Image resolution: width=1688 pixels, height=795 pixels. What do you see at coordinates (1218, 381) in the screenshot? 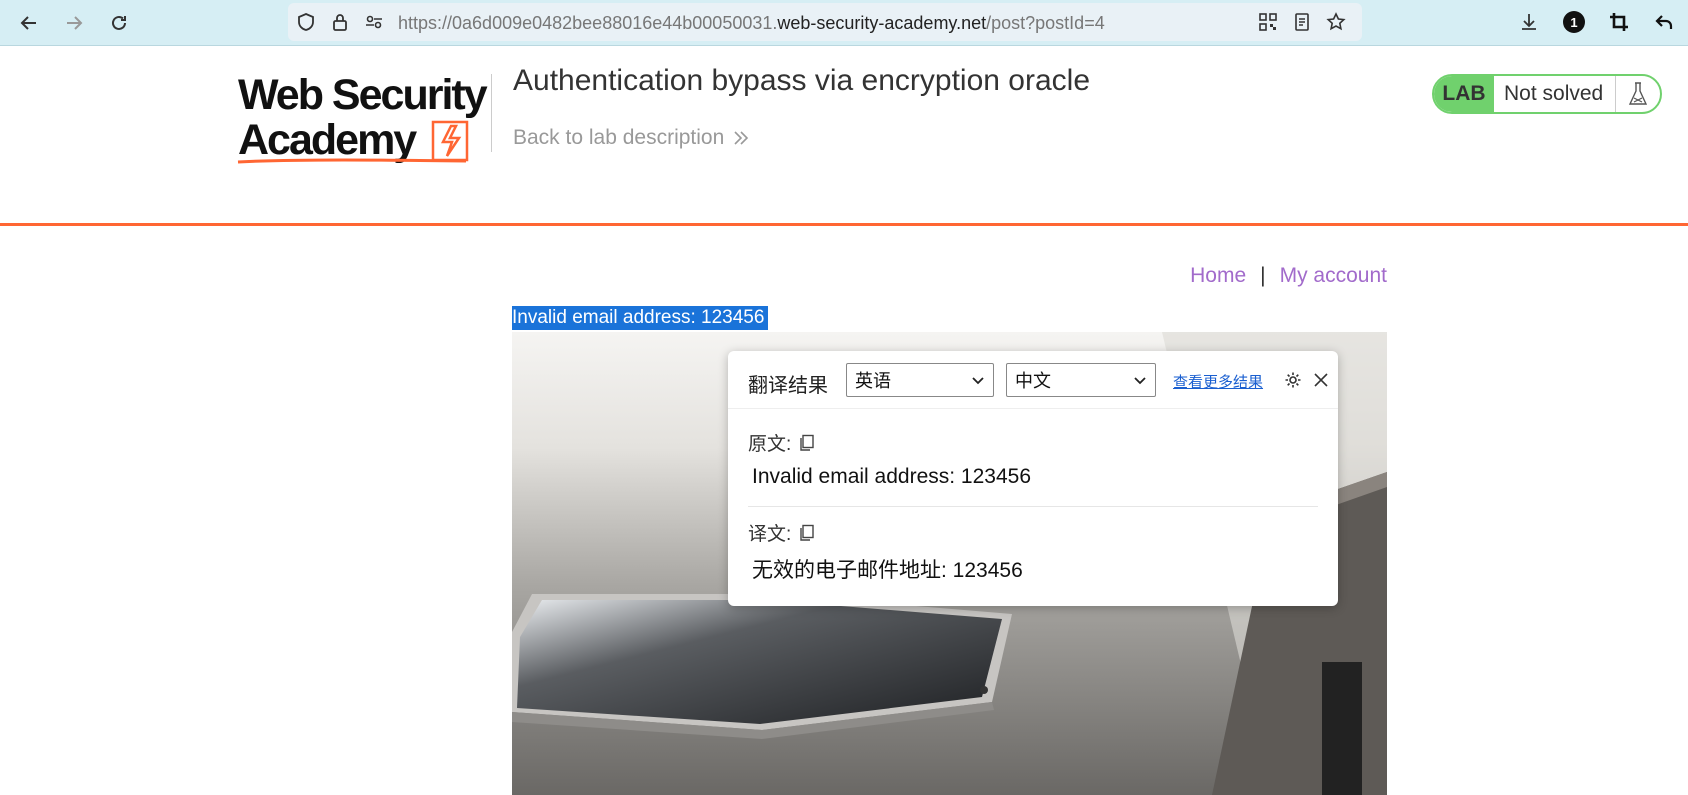
I see `view-more-results-link: 查看更多结果` at bounding box center [1218, 381].